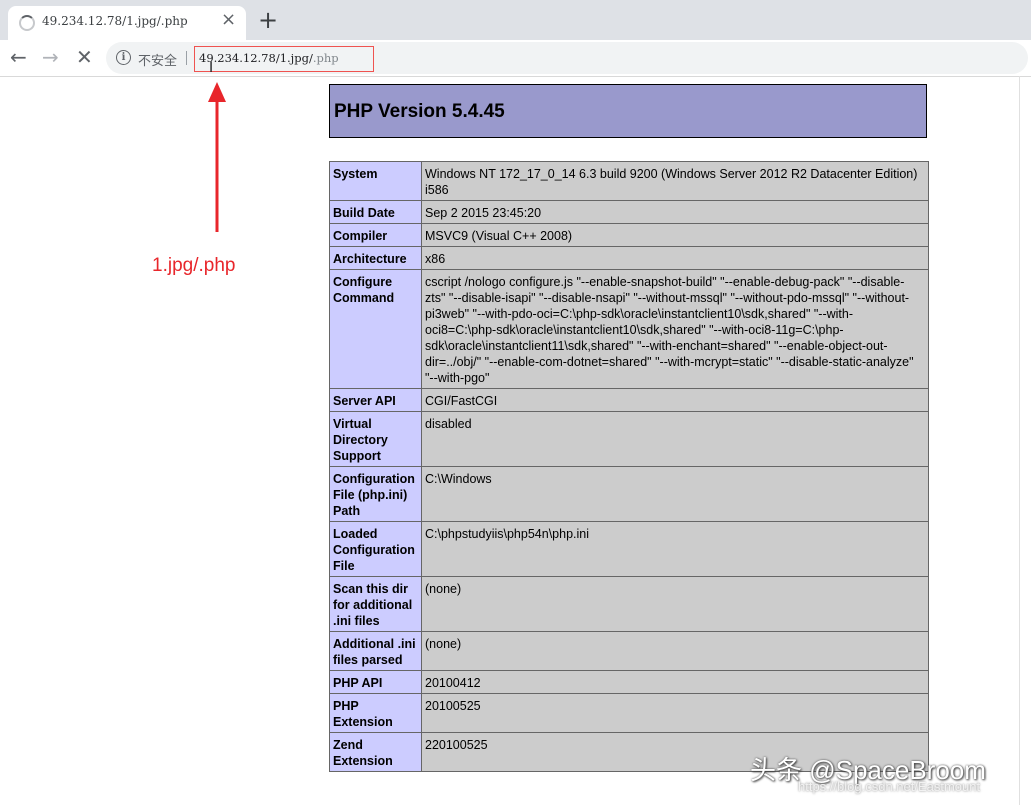 This screenshot has height=805, width=1031. I want to click on row-key: Zend Extension, so click(375, 752).